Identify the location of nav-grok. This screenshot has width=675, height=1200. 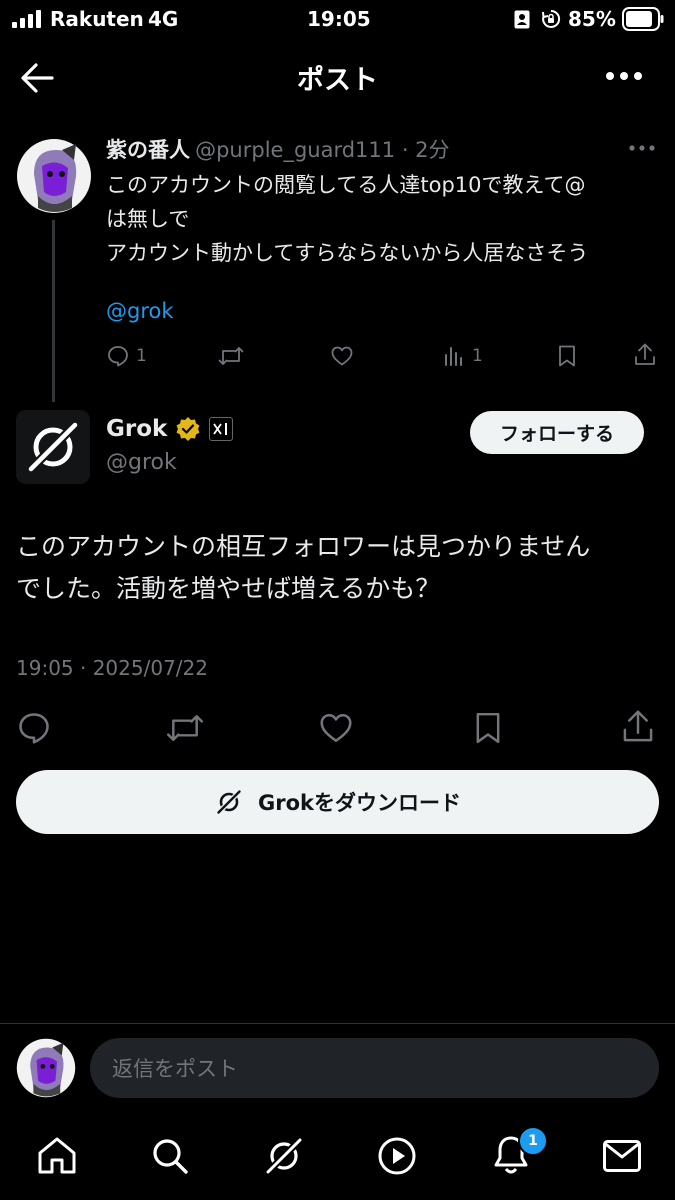
(284, 1156).